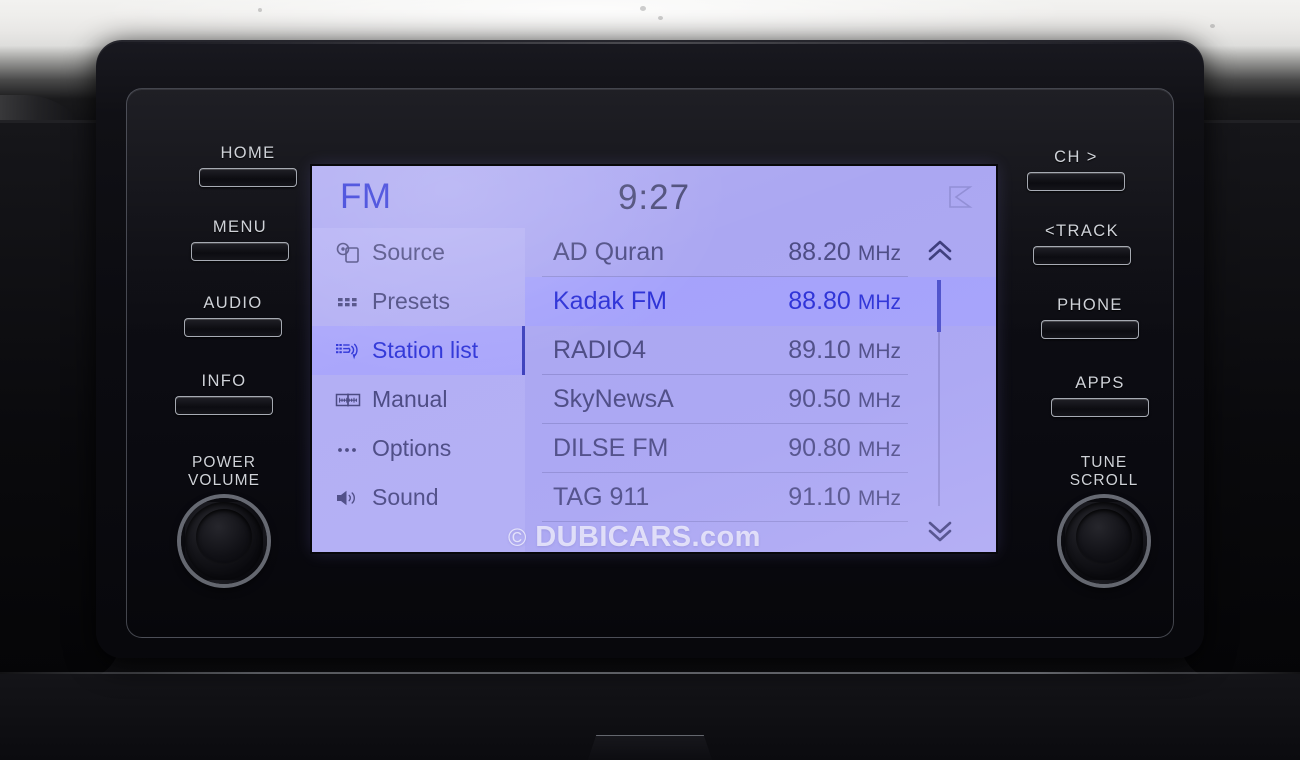  What do you see at coordinates (1076, 169) in the screenshot?
I see `hardware-button-ch: CH >` at bounding box center [1076, 169].